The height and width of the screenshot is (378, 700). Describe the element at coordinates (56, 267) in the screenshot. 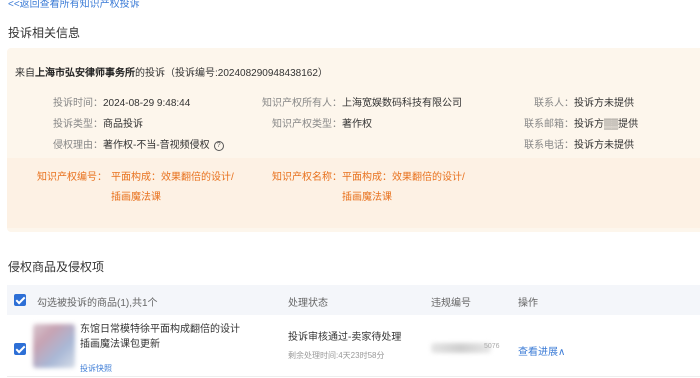

I see `section-title-infringing-items: 侵权商品及侵权项` at that location.